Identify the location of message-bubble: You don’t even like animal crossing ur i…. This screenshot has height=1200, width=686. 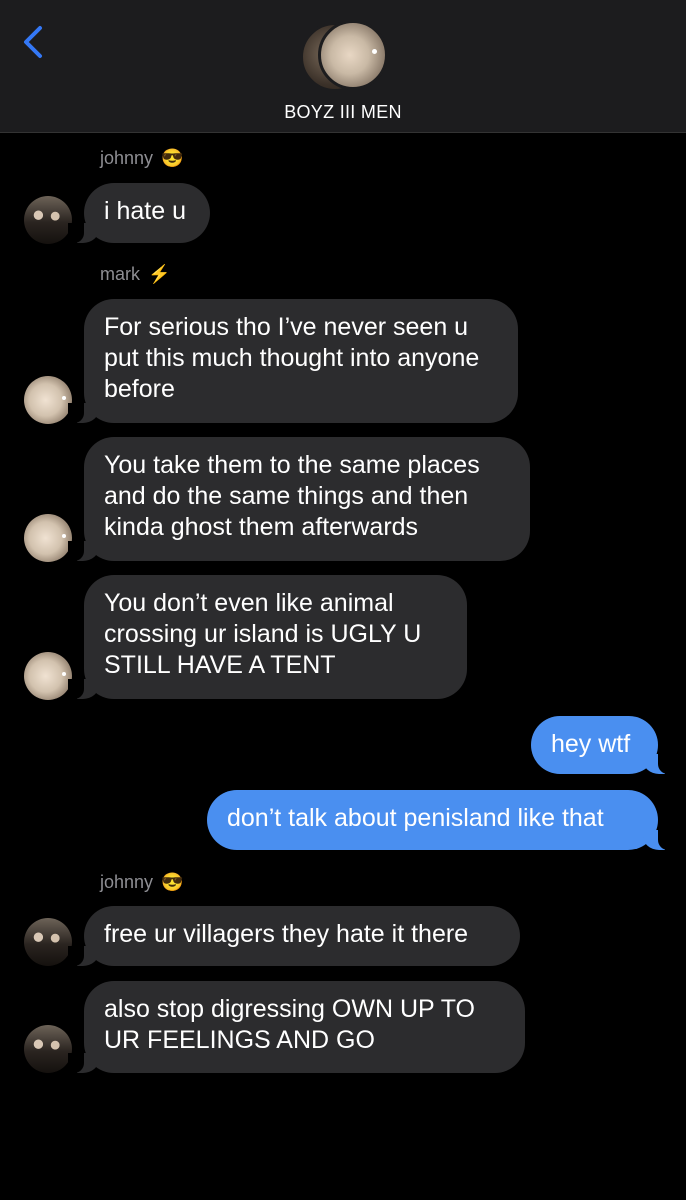
(267, 637).